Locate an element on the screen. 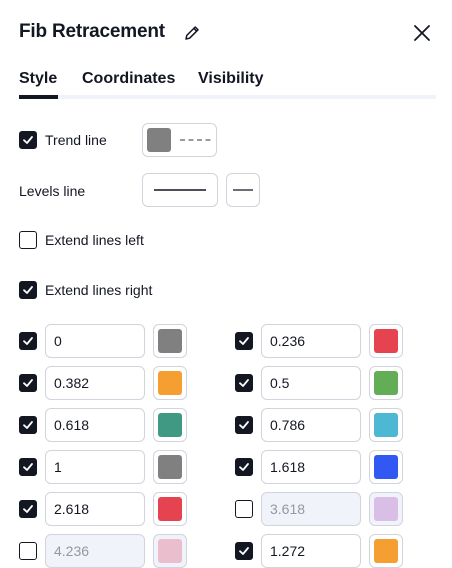 Image resolution: width=452 pixels, height=568 pixels. levels-line-width-button is located at coordinates (243, 190).